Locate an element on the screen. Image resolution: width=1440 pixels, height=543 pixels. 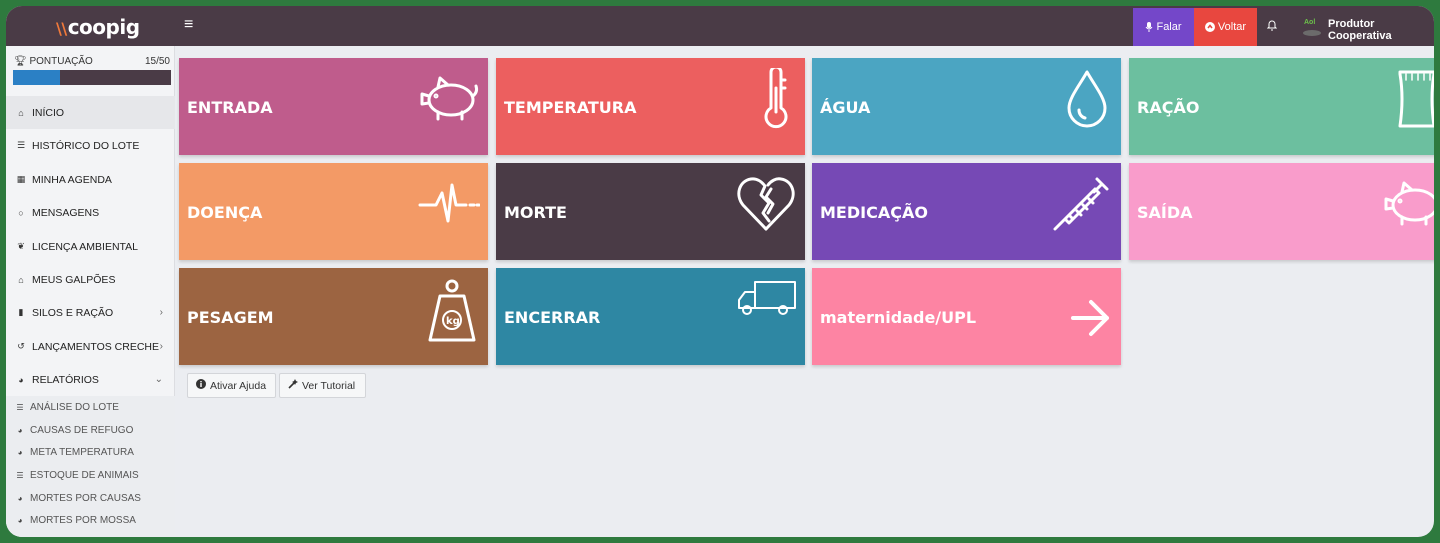
falar-label: Falar is located at coordinates (1169, 27).